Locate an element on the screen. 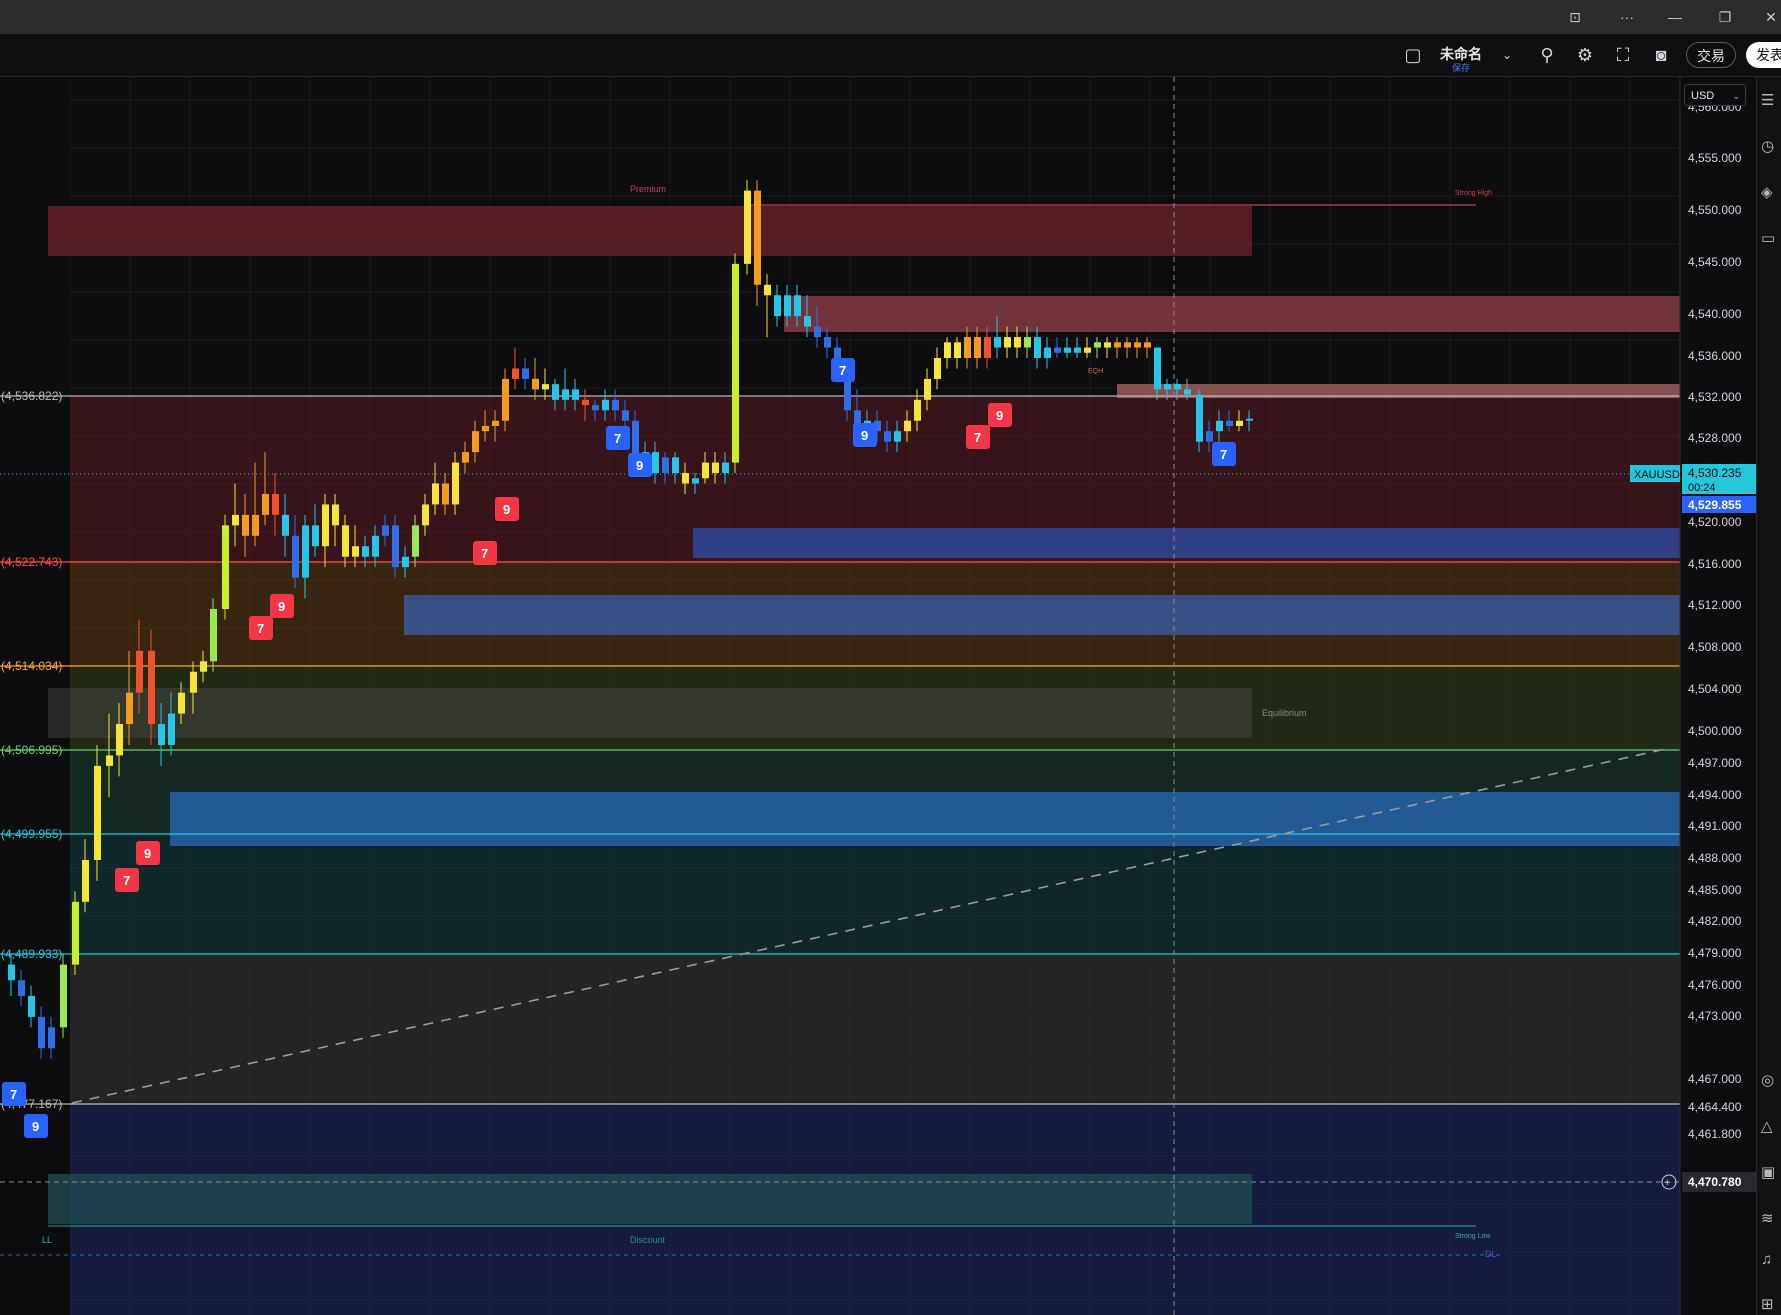  currency-select: USD ⌄ is located at coordinates (1715, 95).